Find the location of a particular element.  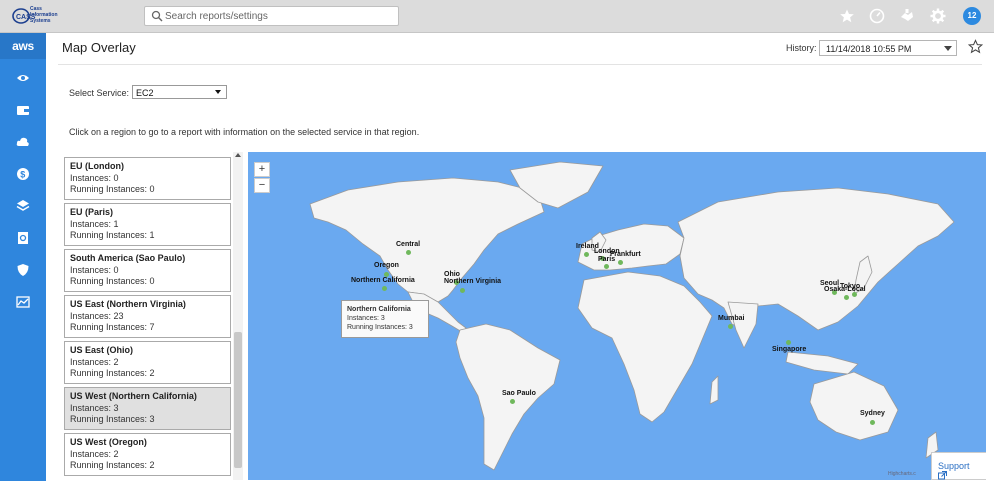

region-name: US West (Northern California) is located at coordinates (133, 396).